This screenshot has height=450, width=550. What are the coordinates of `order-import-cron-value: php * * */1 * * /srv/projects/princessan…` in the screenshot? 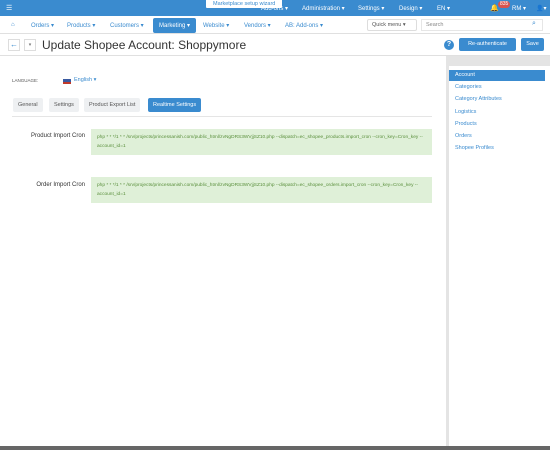 It's located at (261, 190).